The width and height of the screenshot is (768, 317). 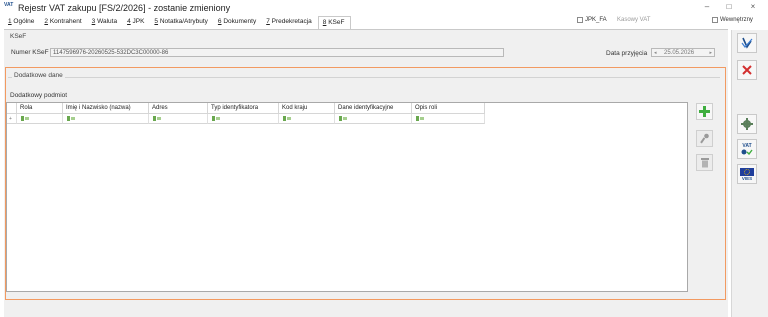 I want to click on cancel-button, so click(x=747, y=70).